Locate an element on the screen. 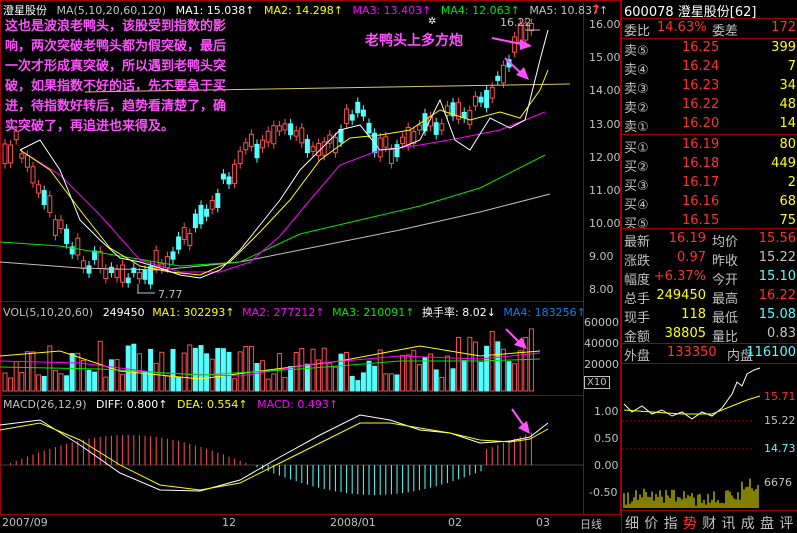  bid-row: 买① 16.19 80 is located at coordinates (709, 146).